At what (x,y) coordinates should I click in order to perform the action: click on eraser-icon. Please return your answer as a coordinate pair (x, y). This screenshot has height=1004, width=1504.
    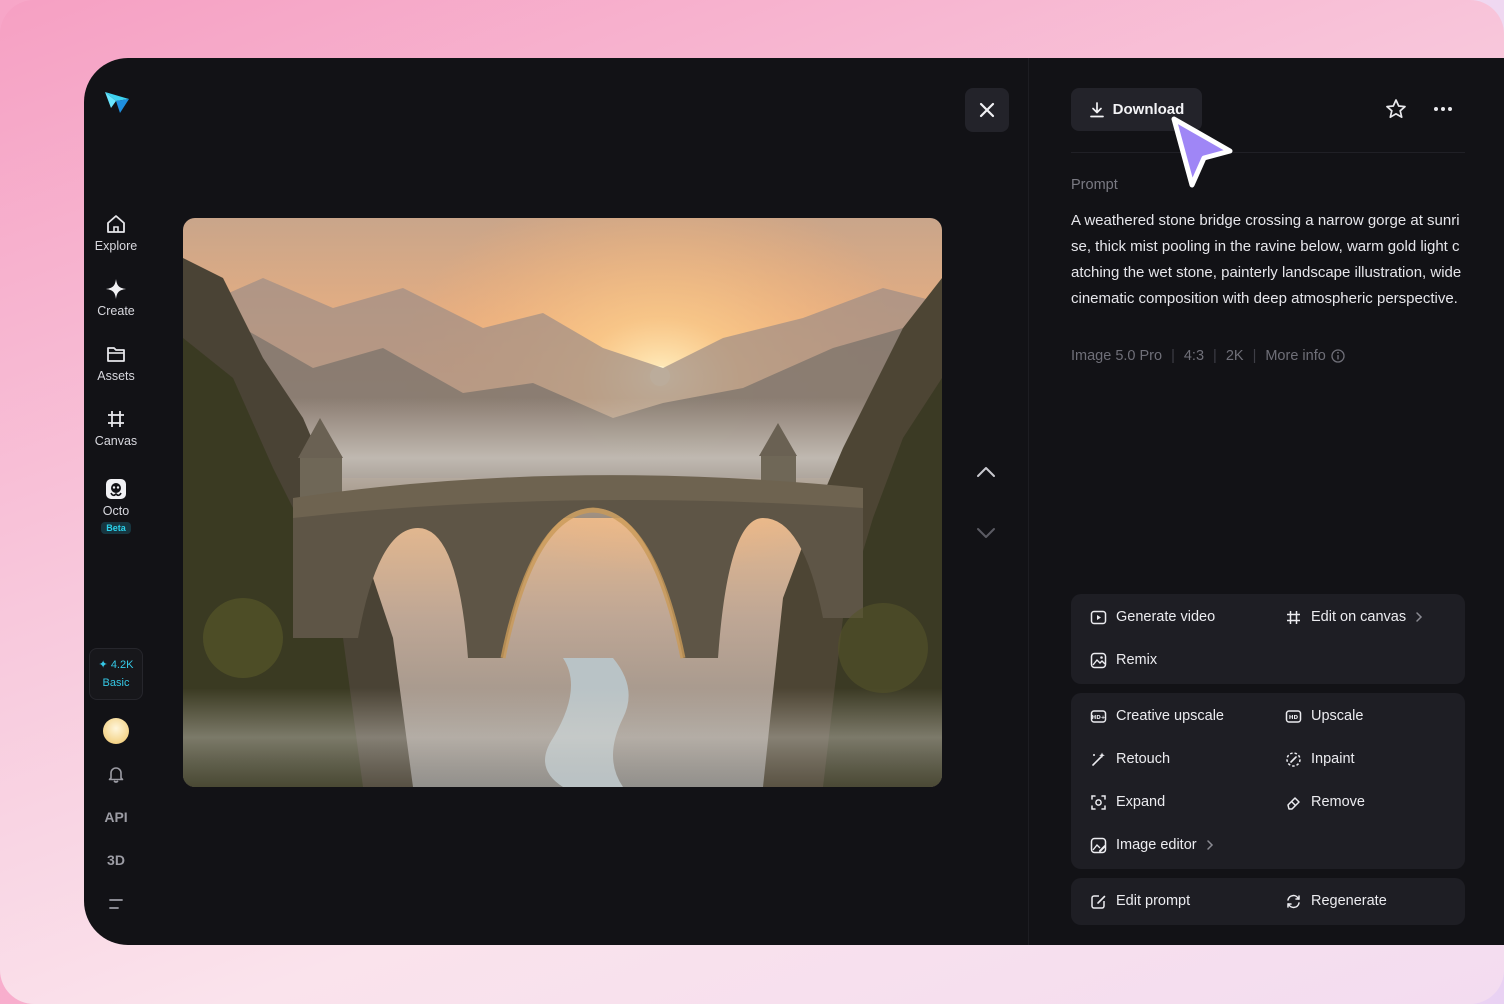
    Looking at the image, I should click on (1293, 803).